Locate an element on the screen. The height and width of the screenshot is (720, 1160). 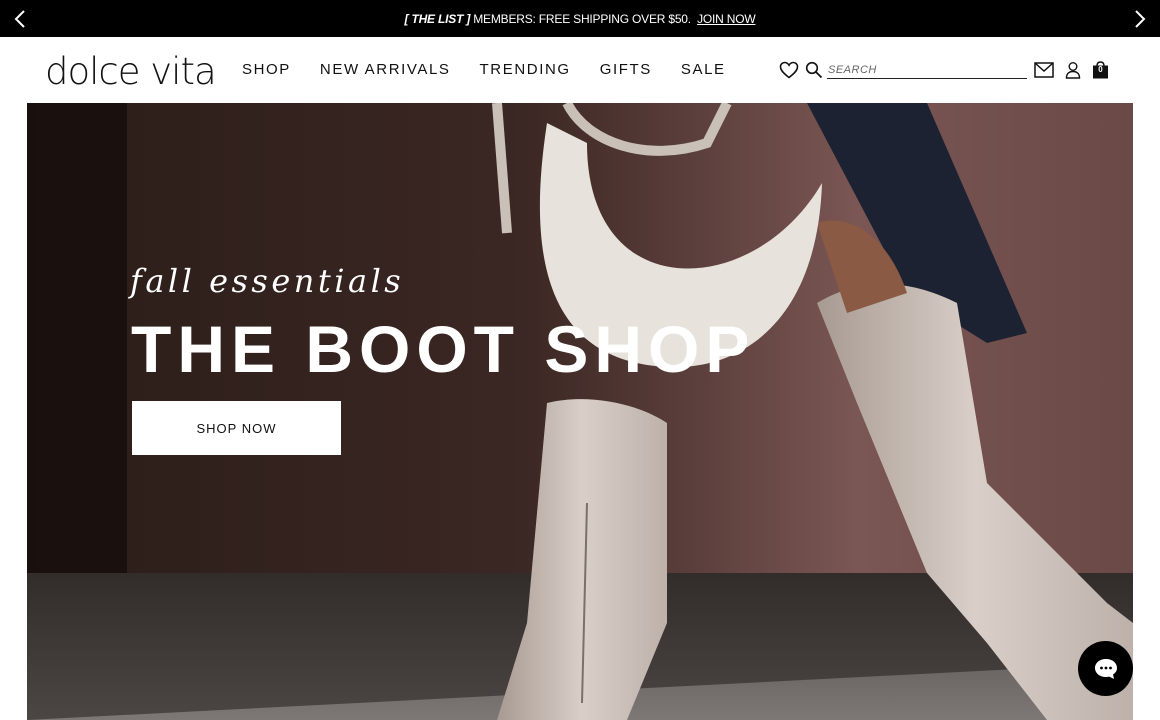
search-field is located at coordinates (927, 70).